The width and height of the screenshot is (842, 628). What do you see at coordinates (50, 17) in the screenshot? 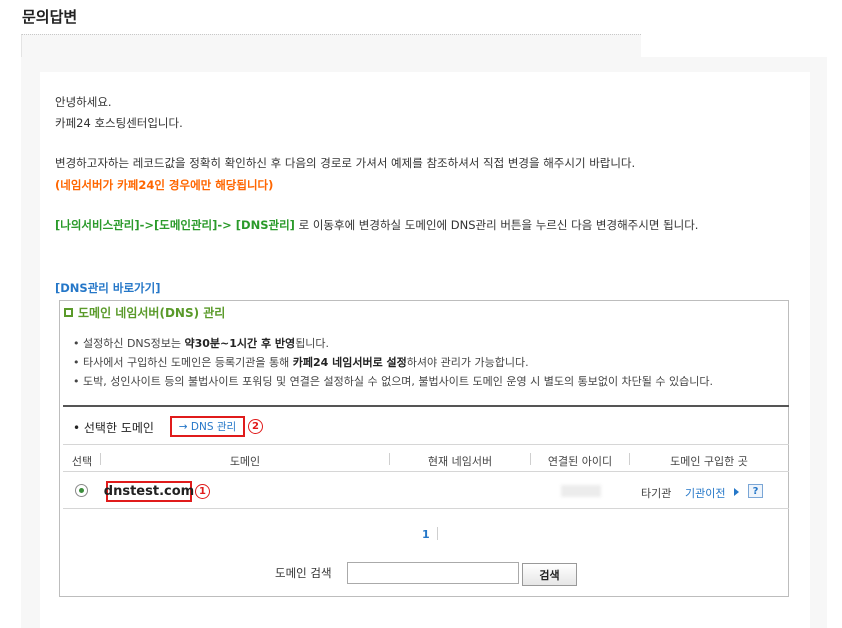
I see `page-title: 문의답변` at bounding box center [50, 17].